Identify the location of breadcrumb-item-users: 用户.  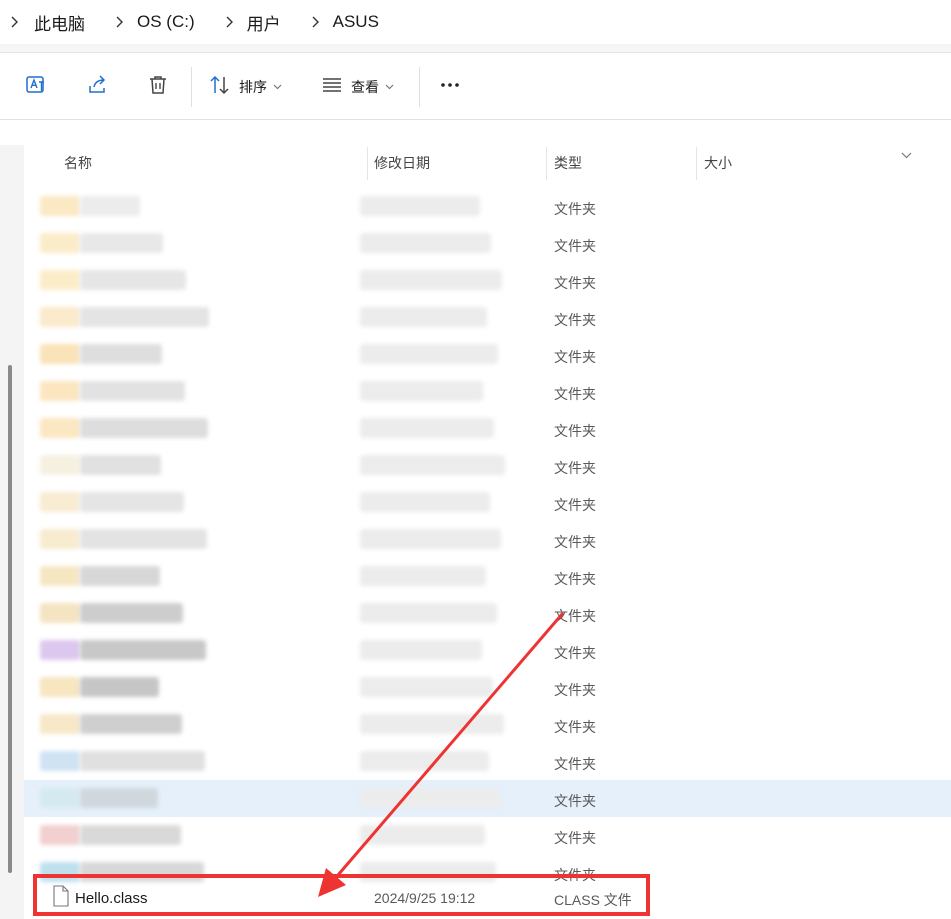
(272, 22).